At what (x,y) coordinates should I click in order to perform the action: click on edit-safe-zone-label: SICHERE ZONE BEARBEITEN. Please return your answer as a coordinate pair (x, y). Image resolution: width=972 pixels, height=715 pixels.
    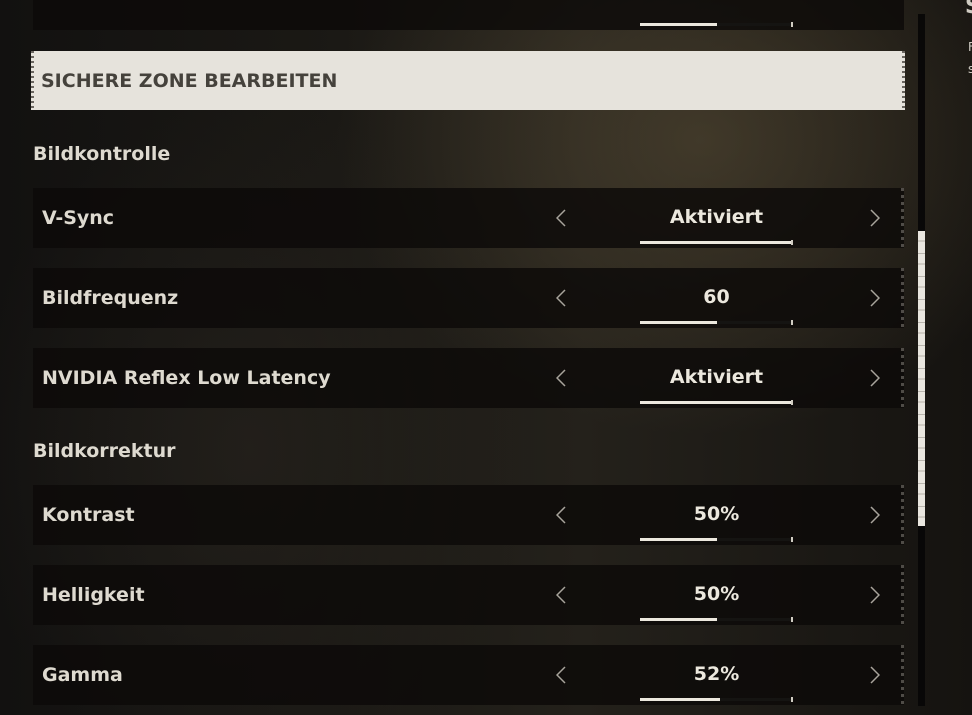
    Looking at the image, I should click on (189, 81).